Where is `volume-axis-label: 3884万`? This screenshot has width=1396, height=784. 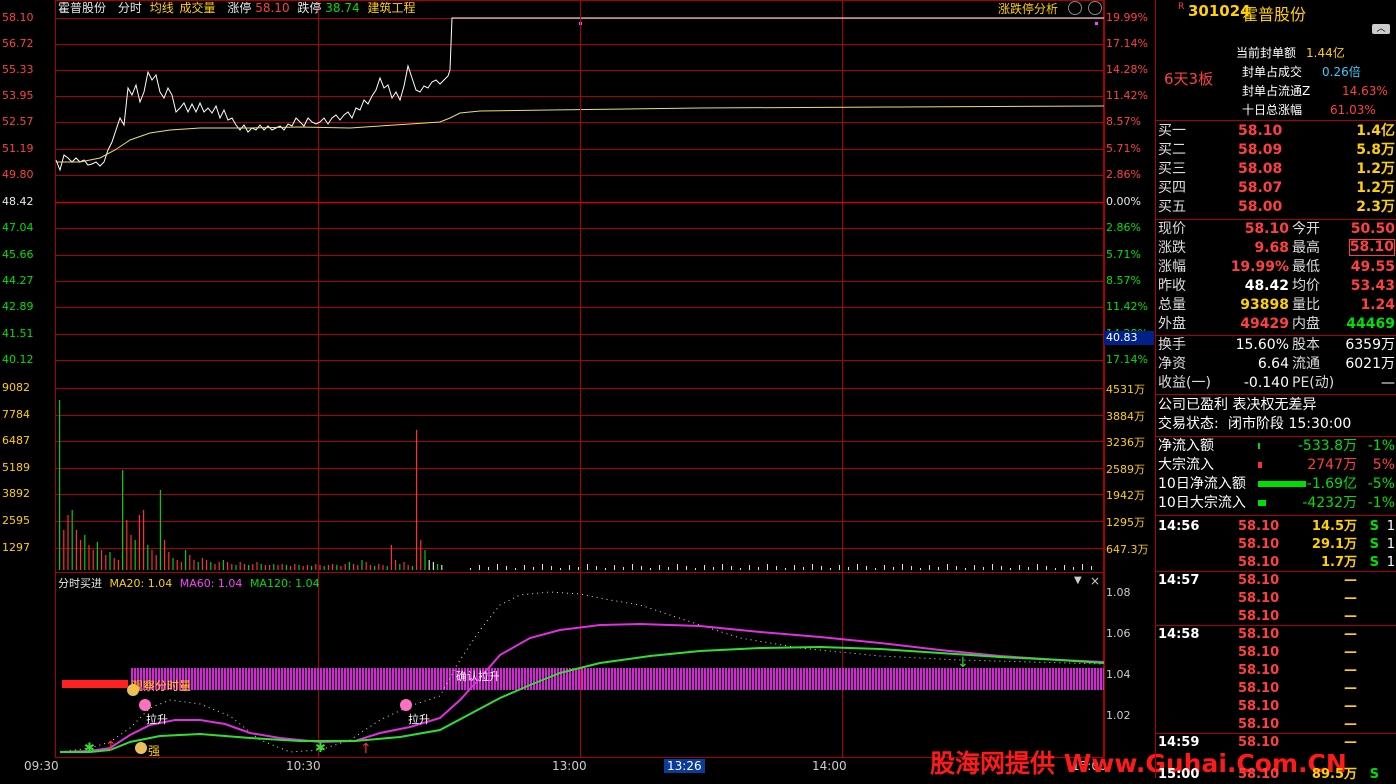 volume-axis-label: 3884万 is located at coordinates (1125, 416).